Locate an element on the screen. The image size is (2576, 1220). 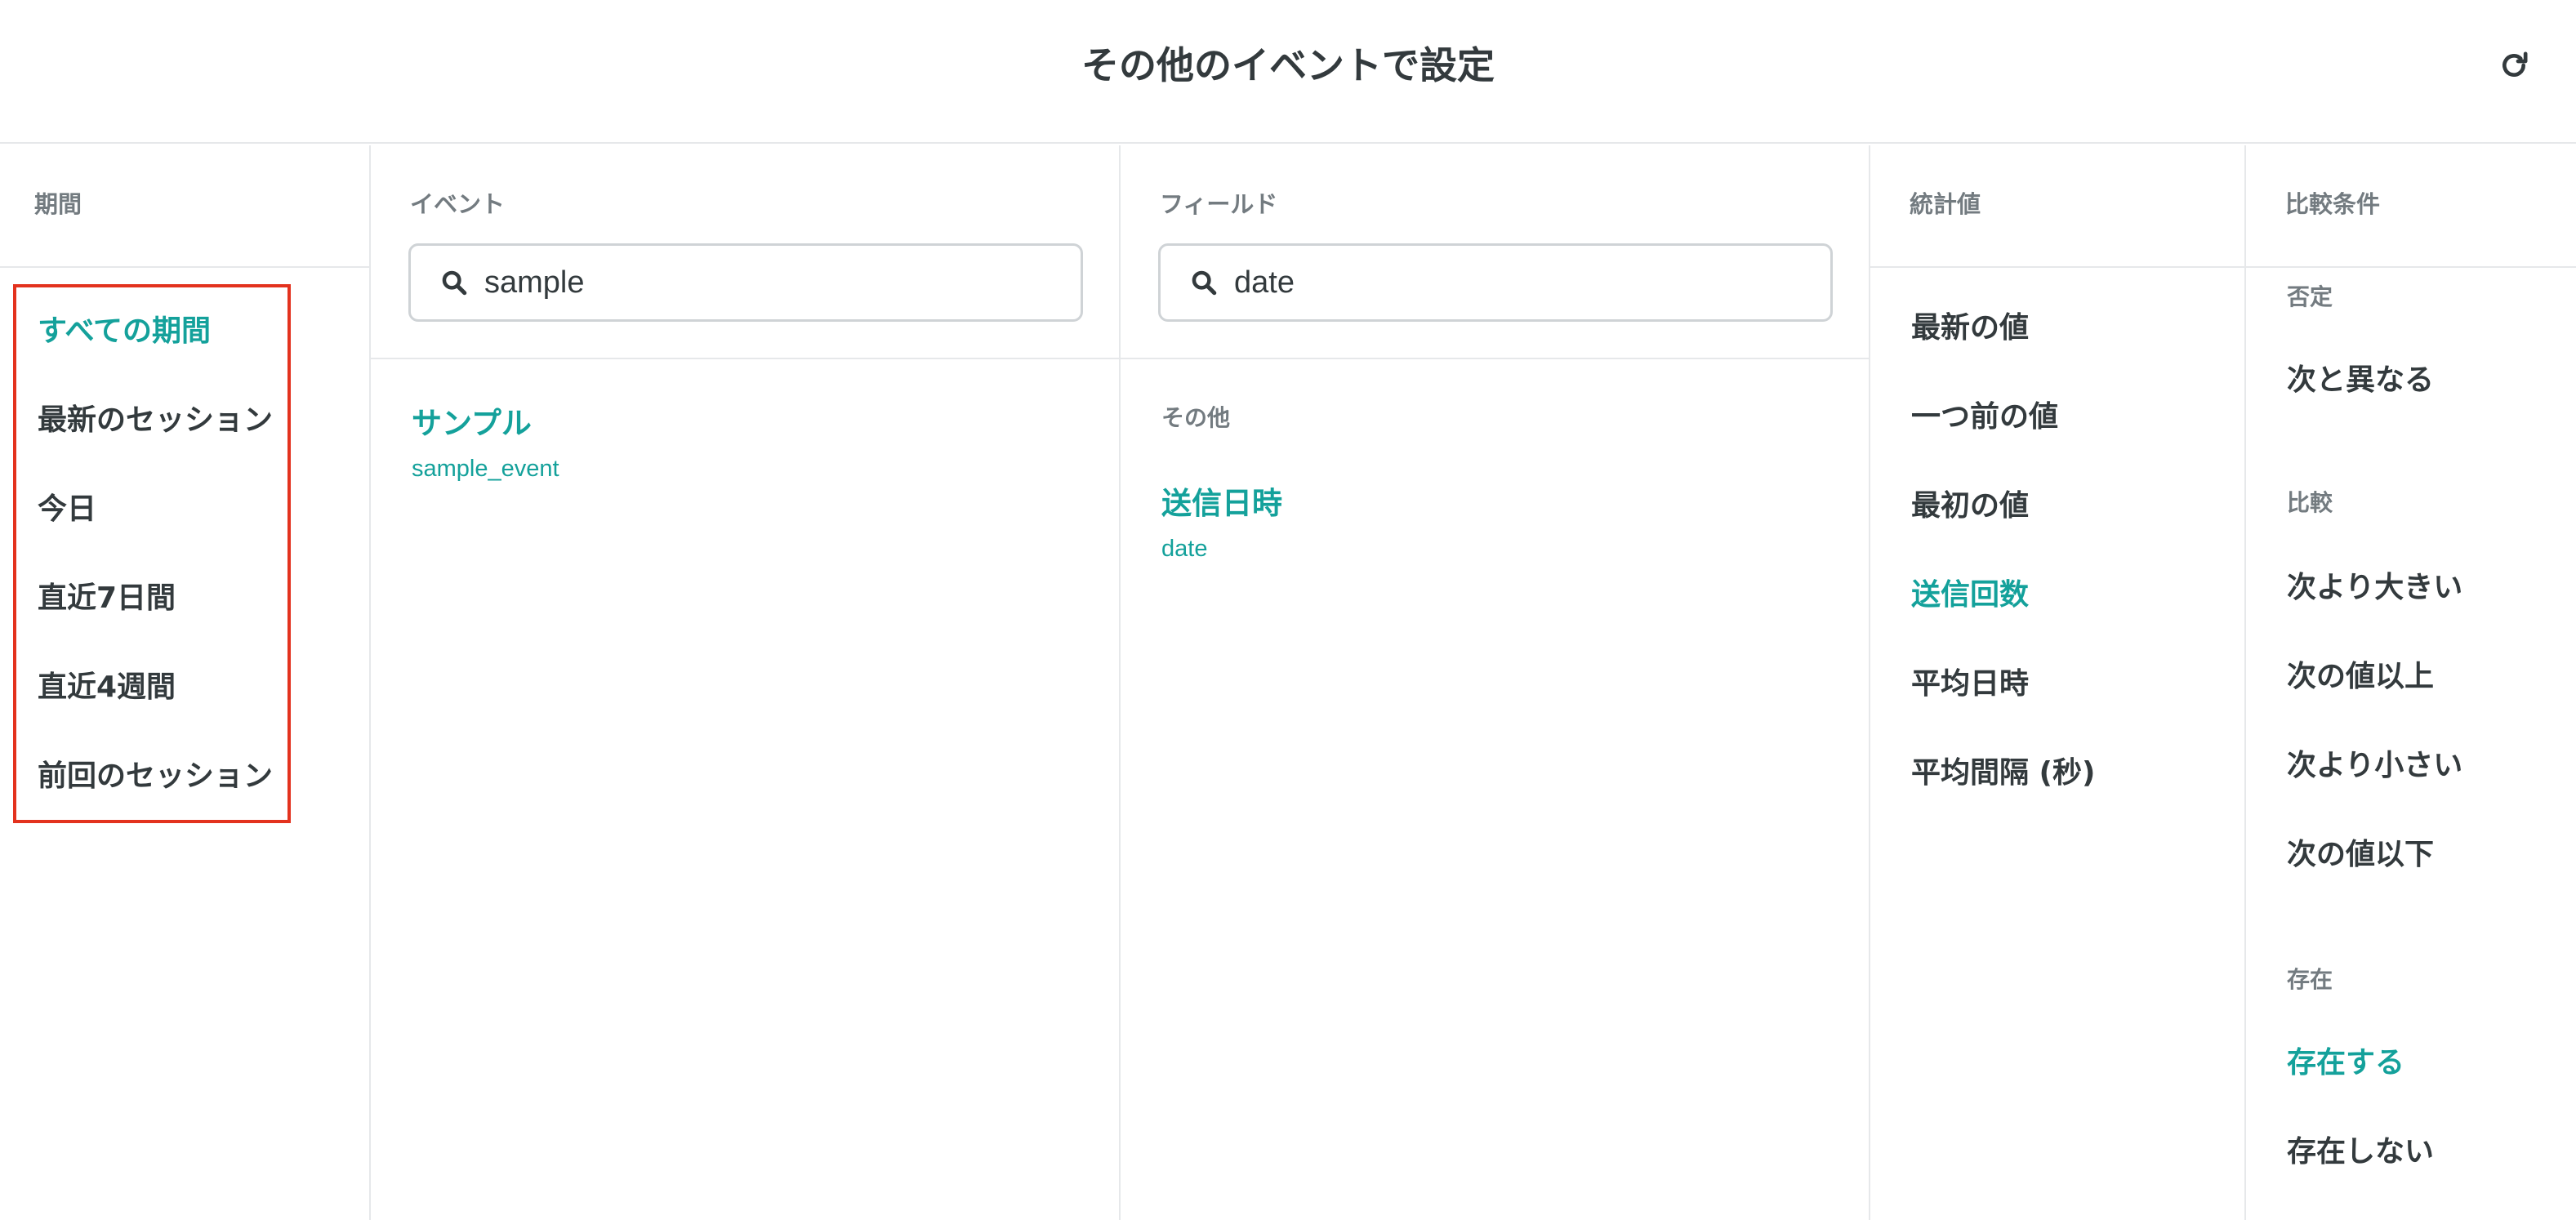
period-item-last-4-weeks: 直近4週間 is located at coordinates (107, 688).